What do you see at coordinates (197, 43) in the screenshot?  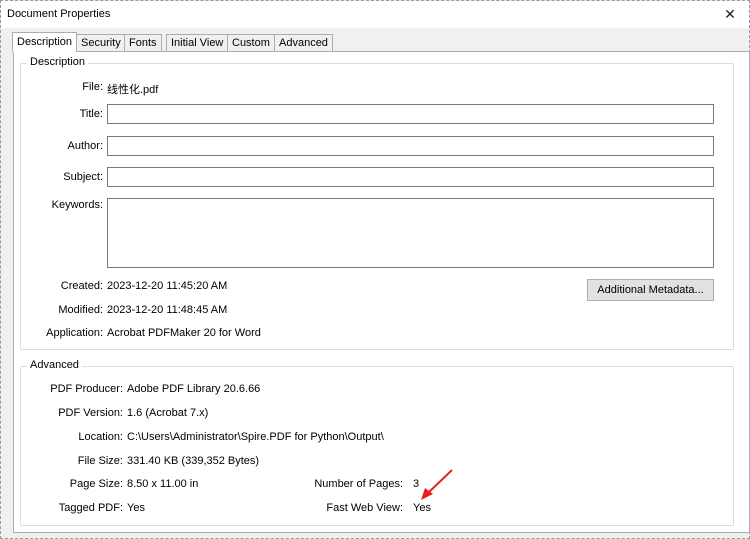 I see `tab-initial-view: Initial View` at bounding box center [197, 43].